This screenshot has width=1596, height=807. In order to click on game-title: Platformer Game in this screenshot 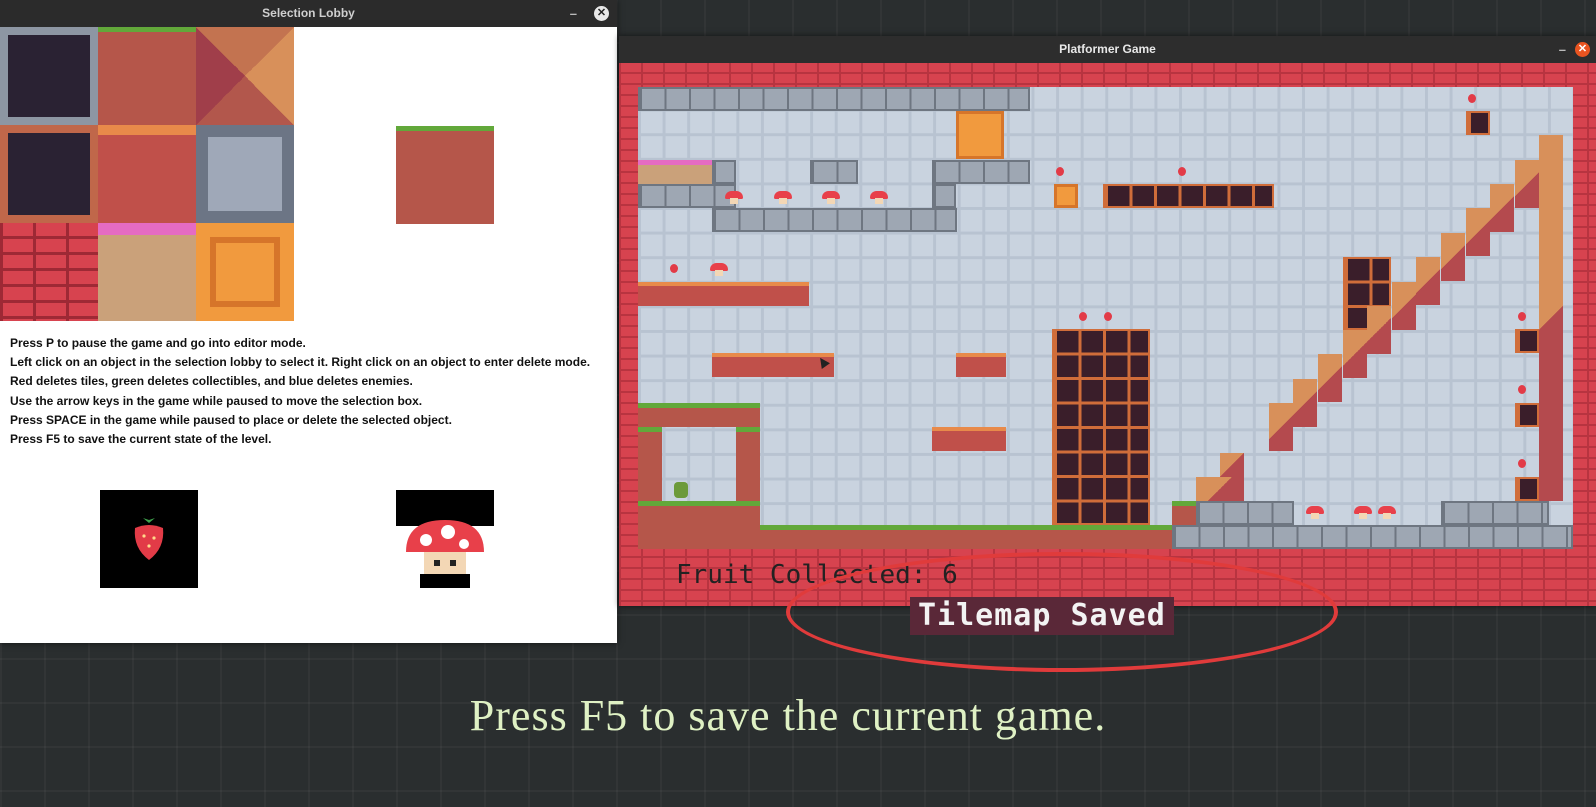, I will do `click(1107, 49)`.